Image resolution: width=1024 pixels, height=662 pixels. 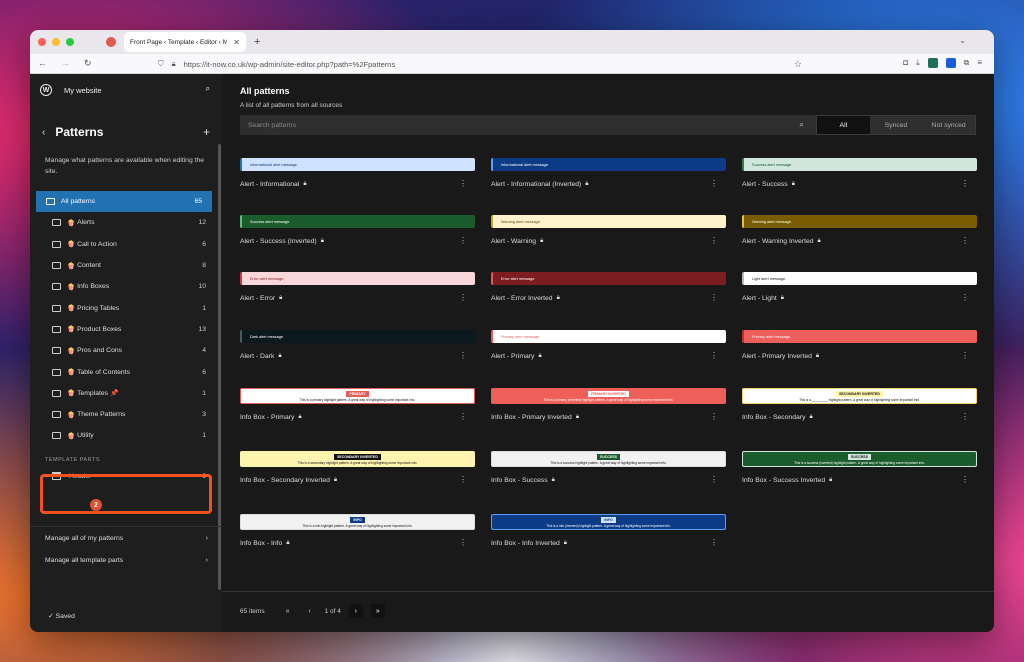 I want to click on pattern-card: Success alert message. Alert - Success 🔒︎ ⋮, so click(x=859, y=173).